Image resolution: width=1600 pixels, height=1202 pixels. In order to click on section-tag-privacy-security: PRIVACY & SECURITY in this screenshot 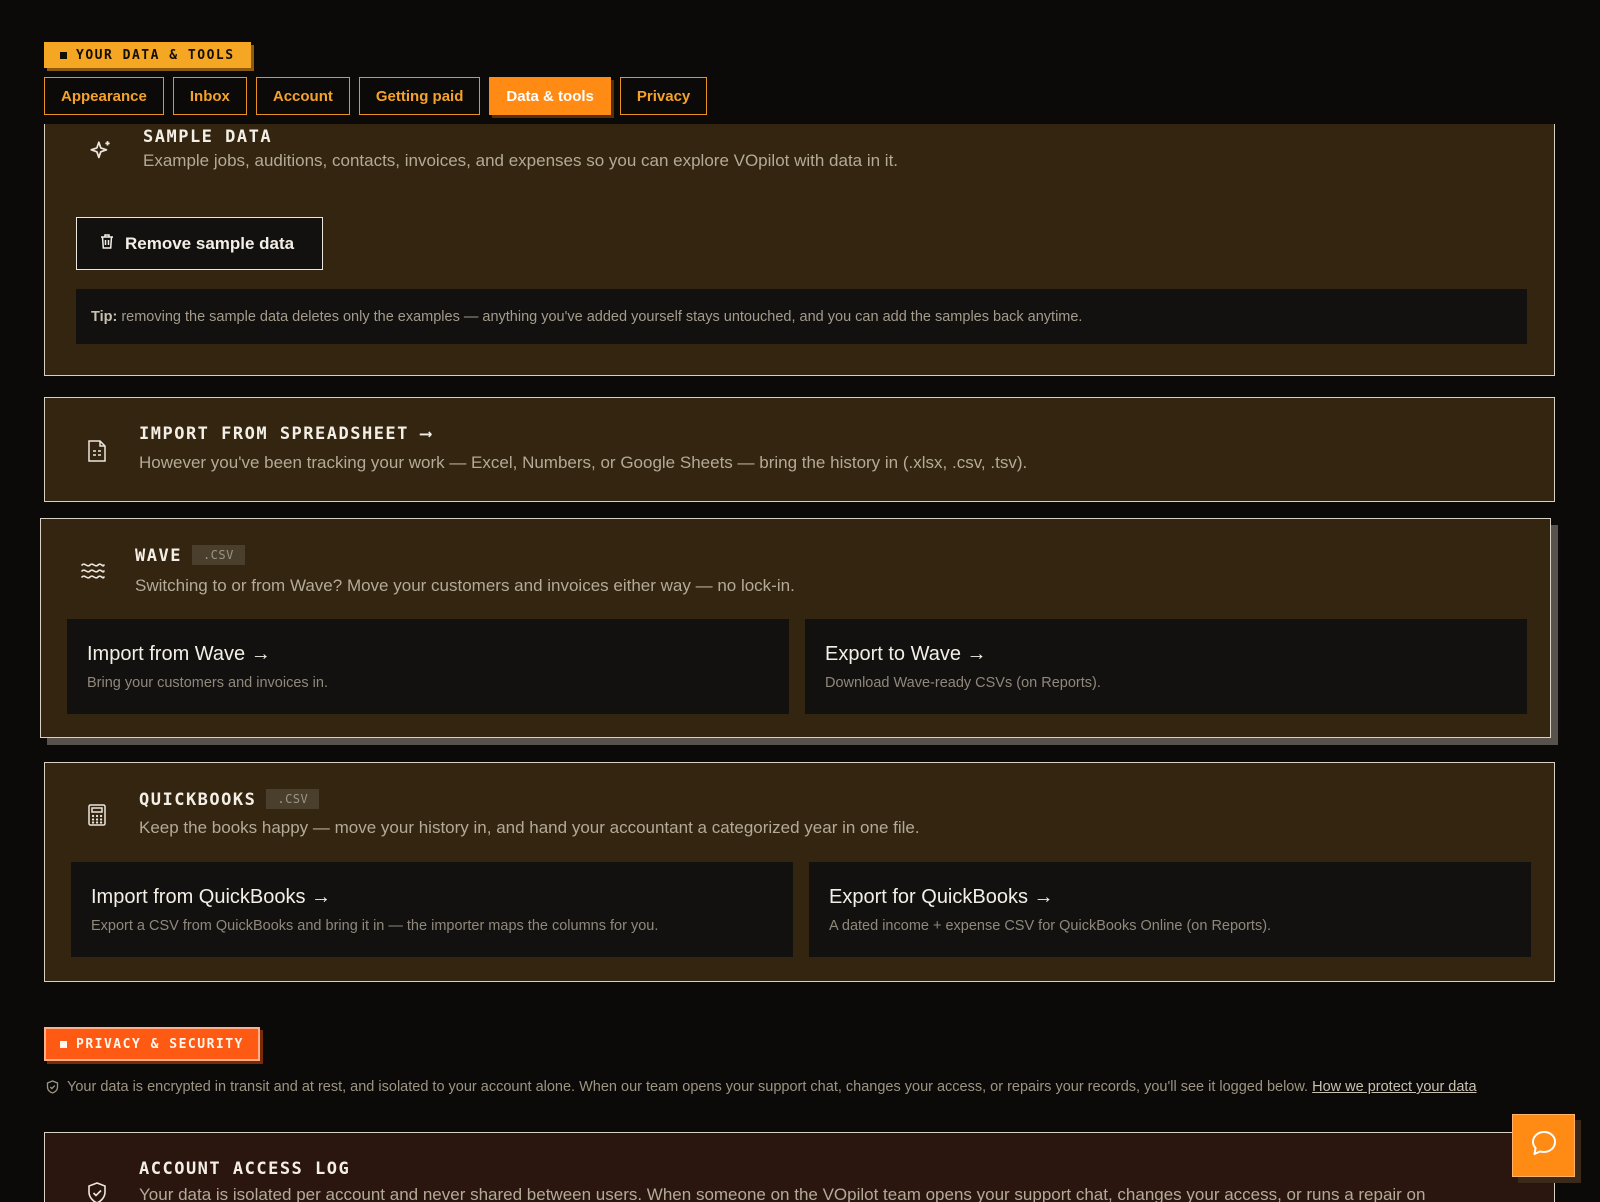, I will do `click(152, 1044)`.